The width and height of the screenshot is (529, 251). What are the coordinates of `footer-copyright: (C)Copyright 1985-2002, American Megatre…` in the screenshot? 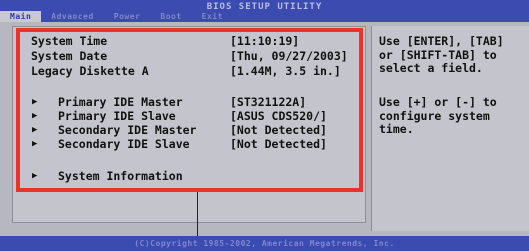 It's located at (264, 243).